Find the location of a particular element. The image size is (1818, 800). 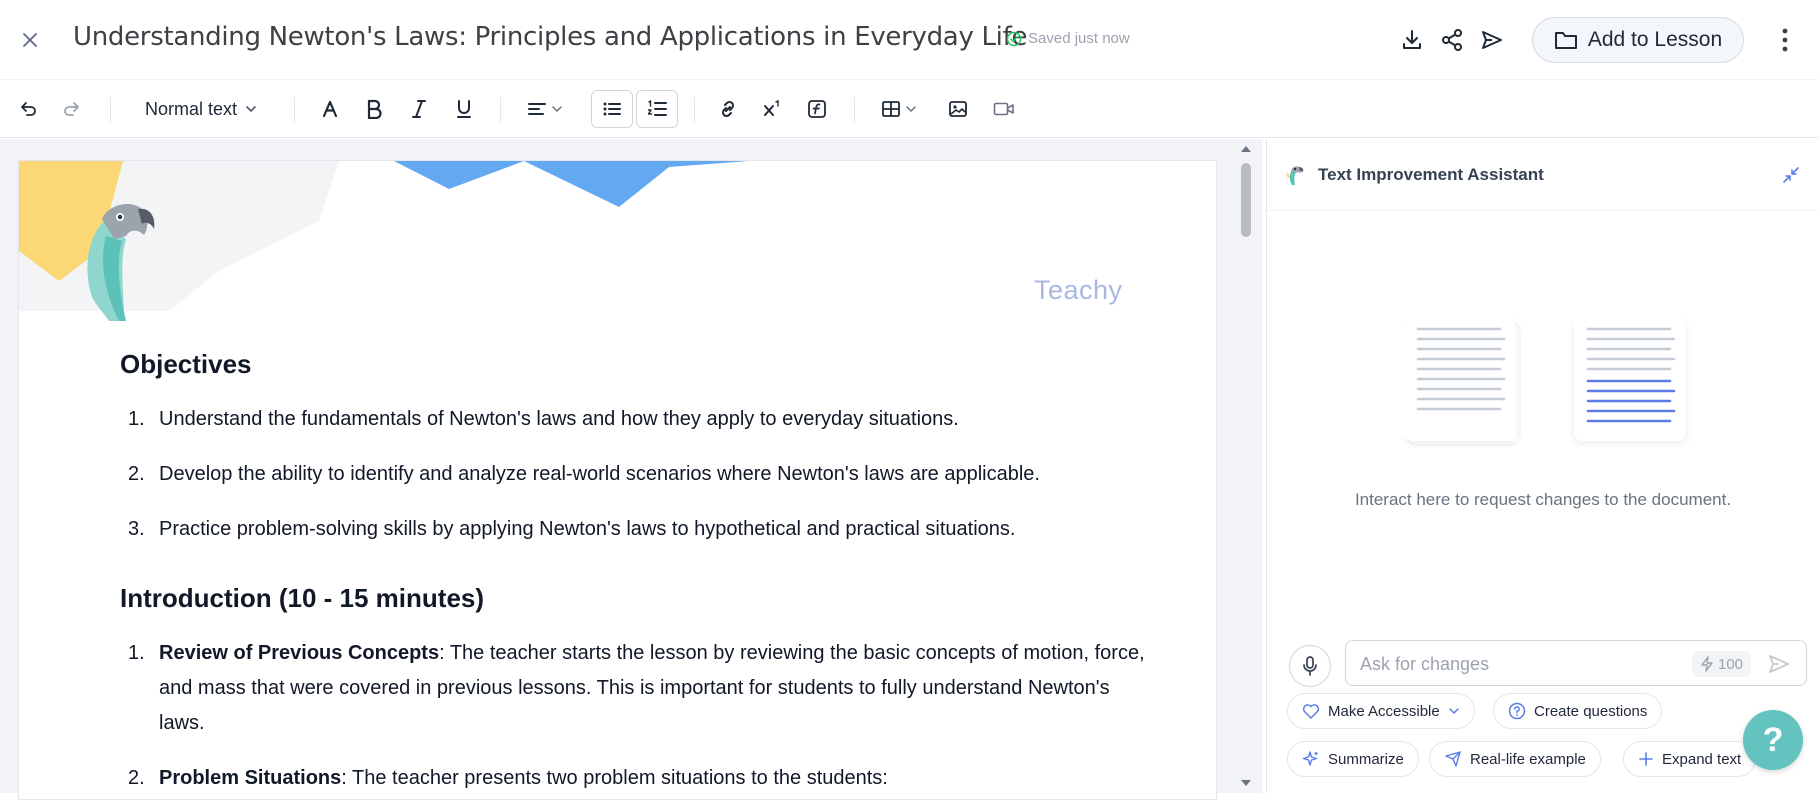

brand-logo-text: Teachy is located at coordinates (1078, 290).